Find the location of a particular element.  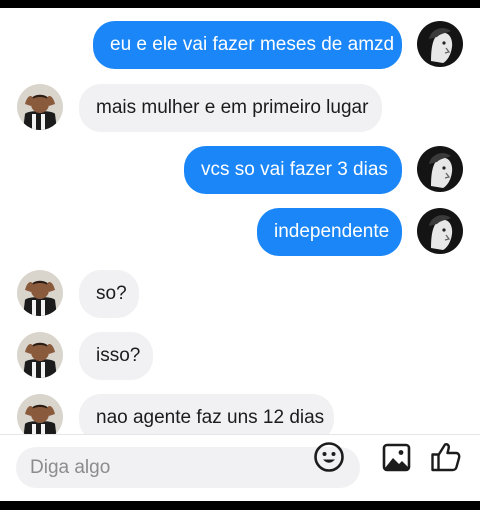

outgoing-message: eu e ele vai fazer meses de amzd is located at coordinates (247, 45).